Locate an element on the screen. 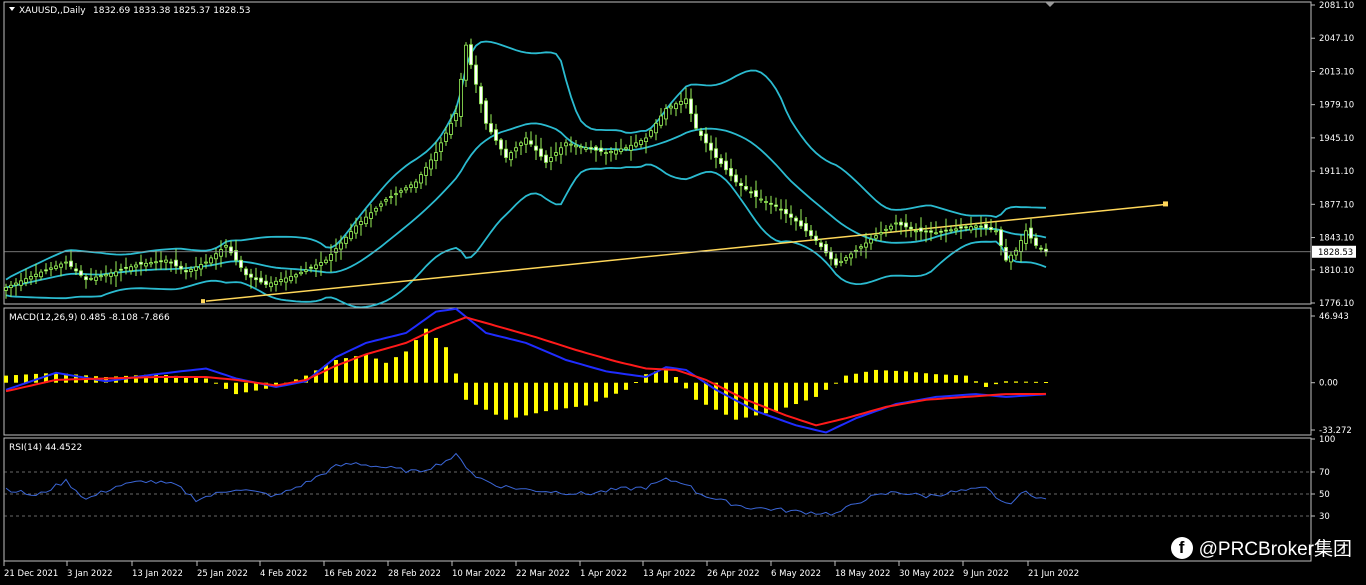  current-price-label: 1828.53 is located at coordinates (1335, 253).